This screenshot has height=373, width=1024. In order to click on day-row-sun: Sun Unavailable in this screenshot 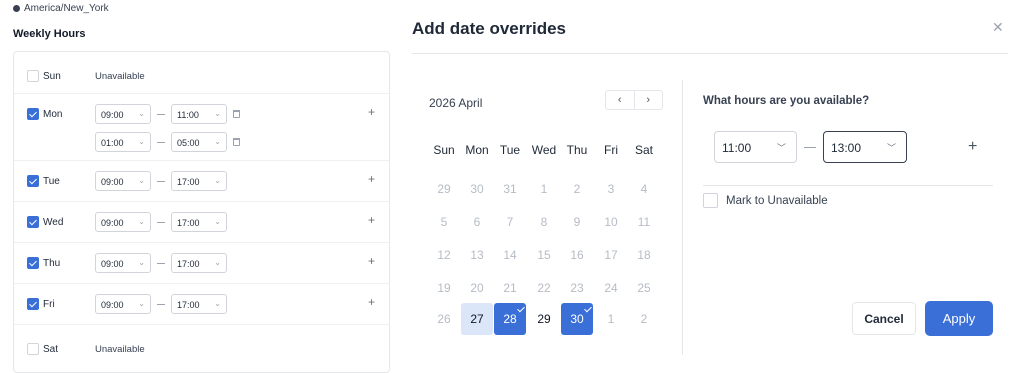, I will do `click(201, 73)`.